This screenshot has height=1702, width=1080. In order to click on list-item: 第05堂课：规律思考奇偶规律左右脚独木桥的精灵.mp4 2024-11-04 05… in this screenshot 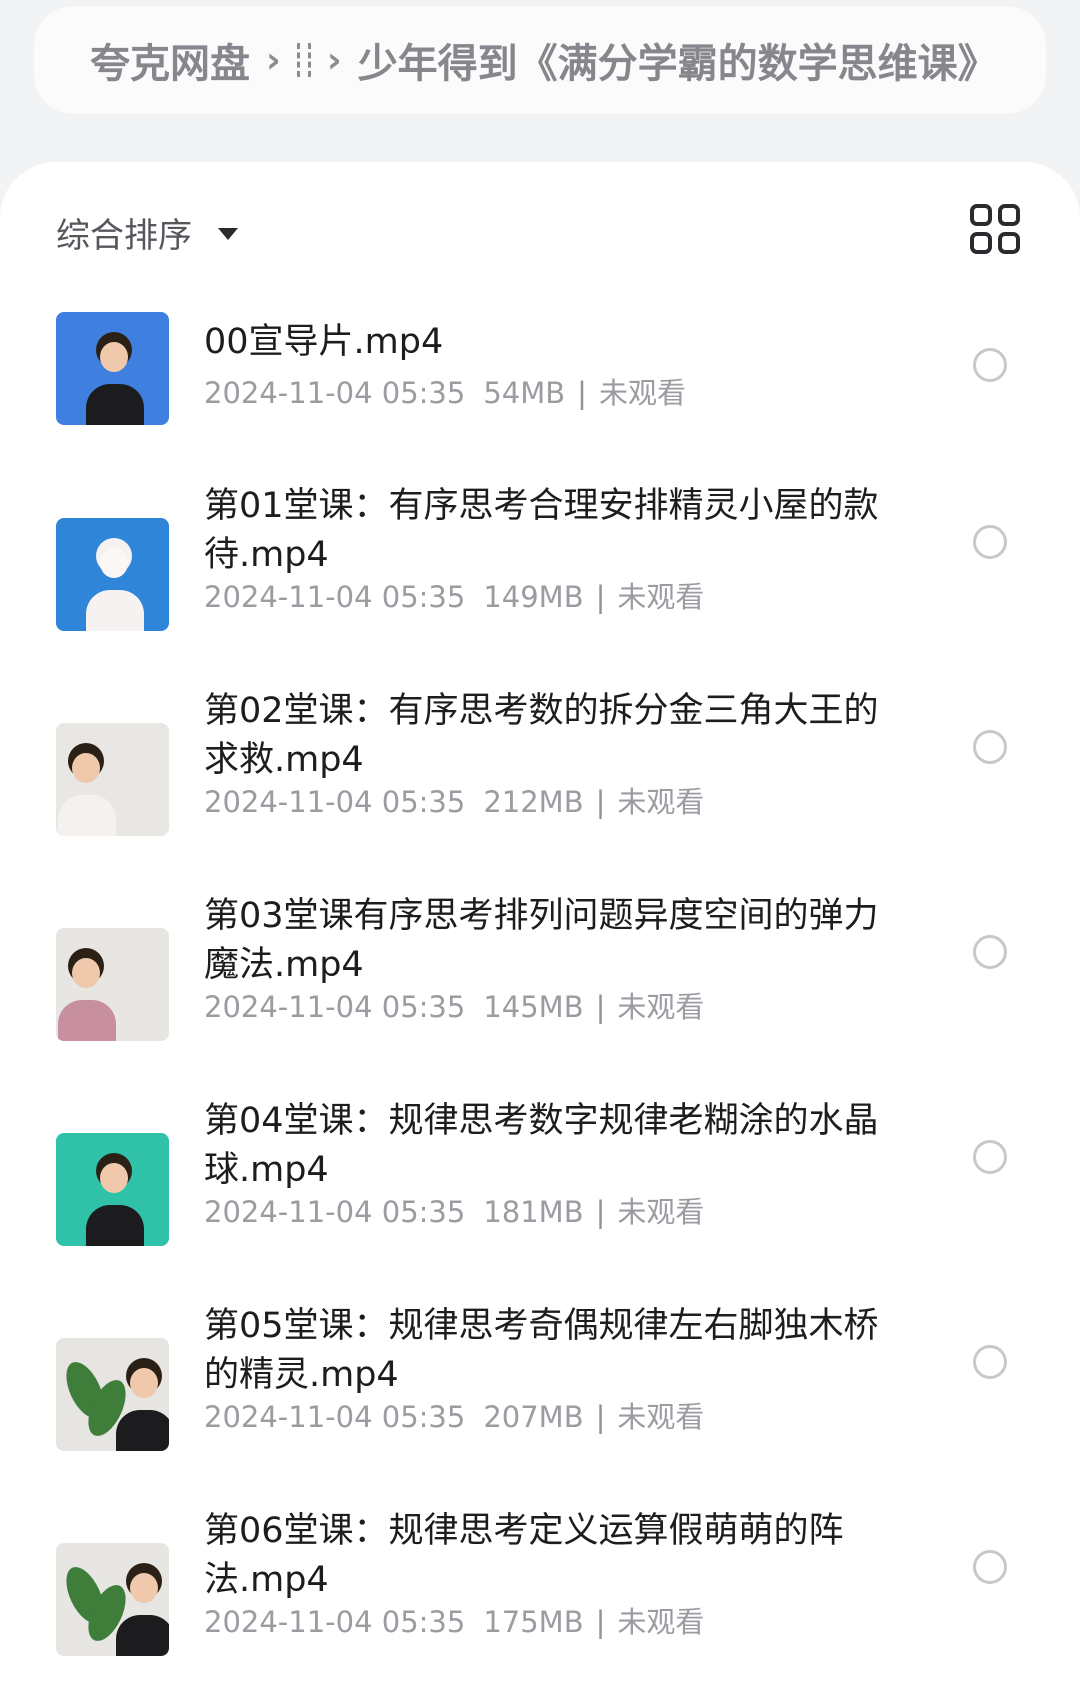, I will do `click(540, 1398)`.